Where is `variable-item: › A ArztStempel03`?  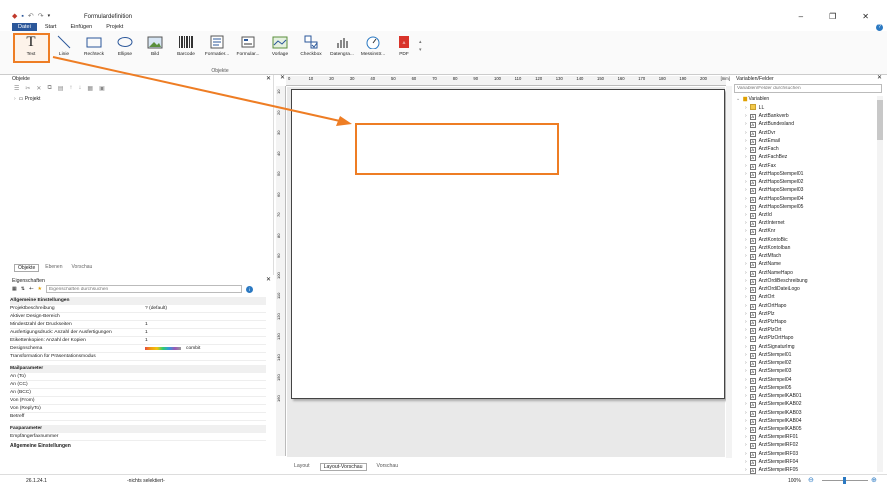
variable-item: › A ArztStempel03 is located at coordinates (768, 371).